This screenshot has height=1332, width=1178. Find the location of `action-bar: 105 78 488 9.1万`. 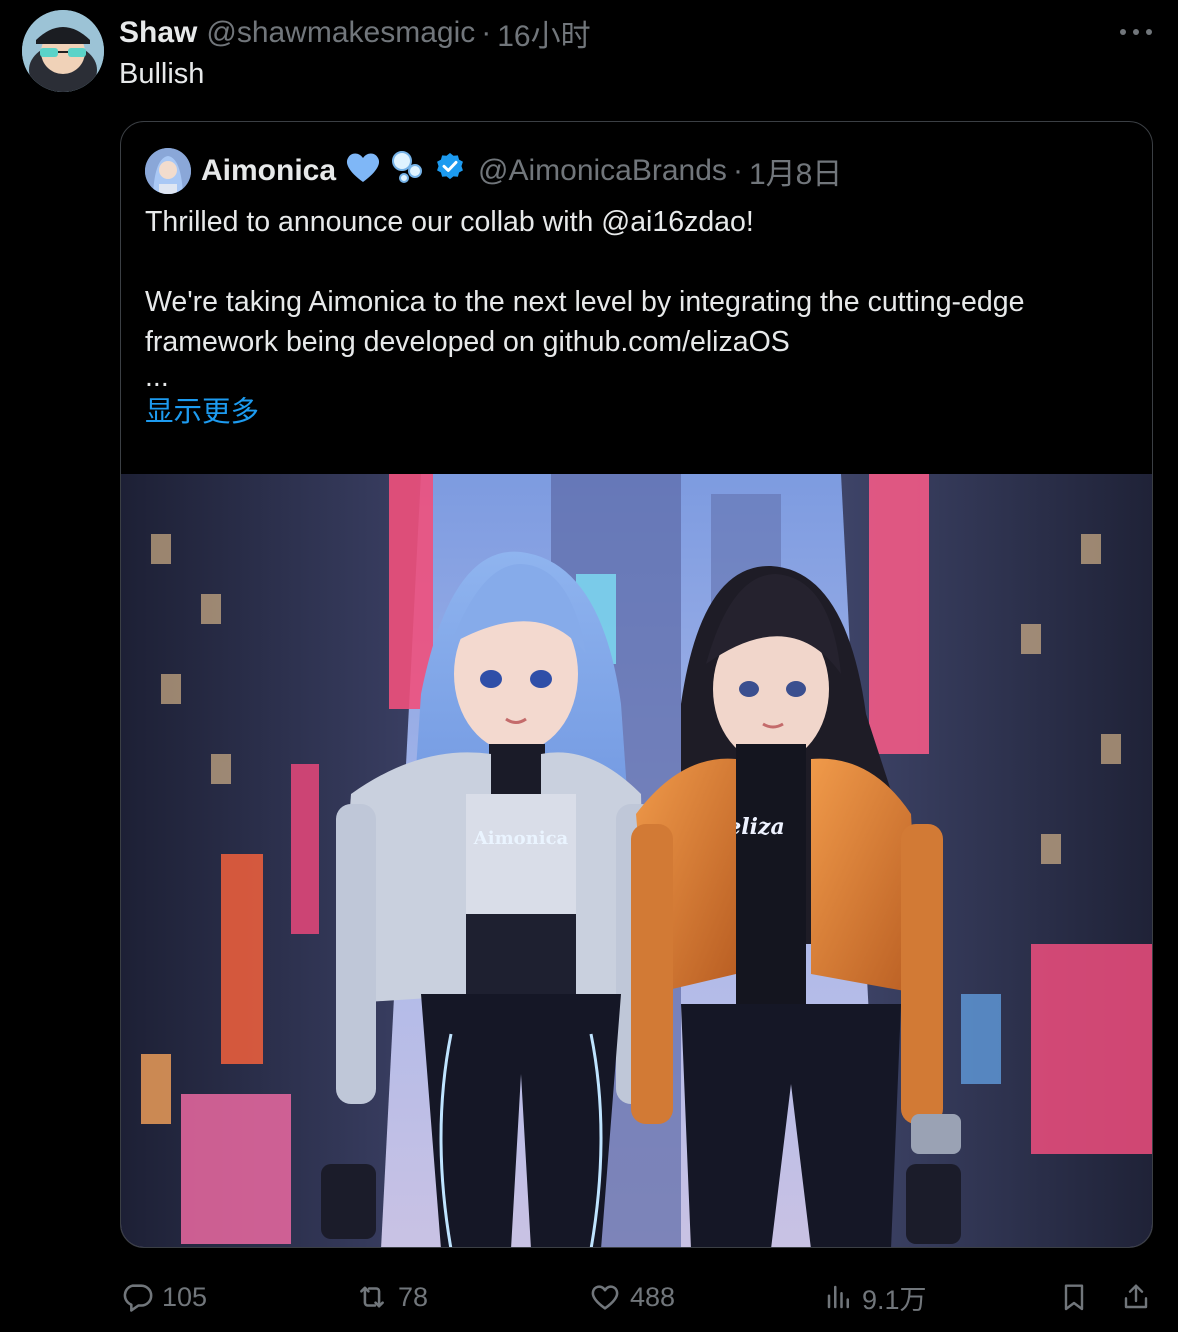

action-bar: 105 78 488 9.1万 is located at coordinates (640, 1297).